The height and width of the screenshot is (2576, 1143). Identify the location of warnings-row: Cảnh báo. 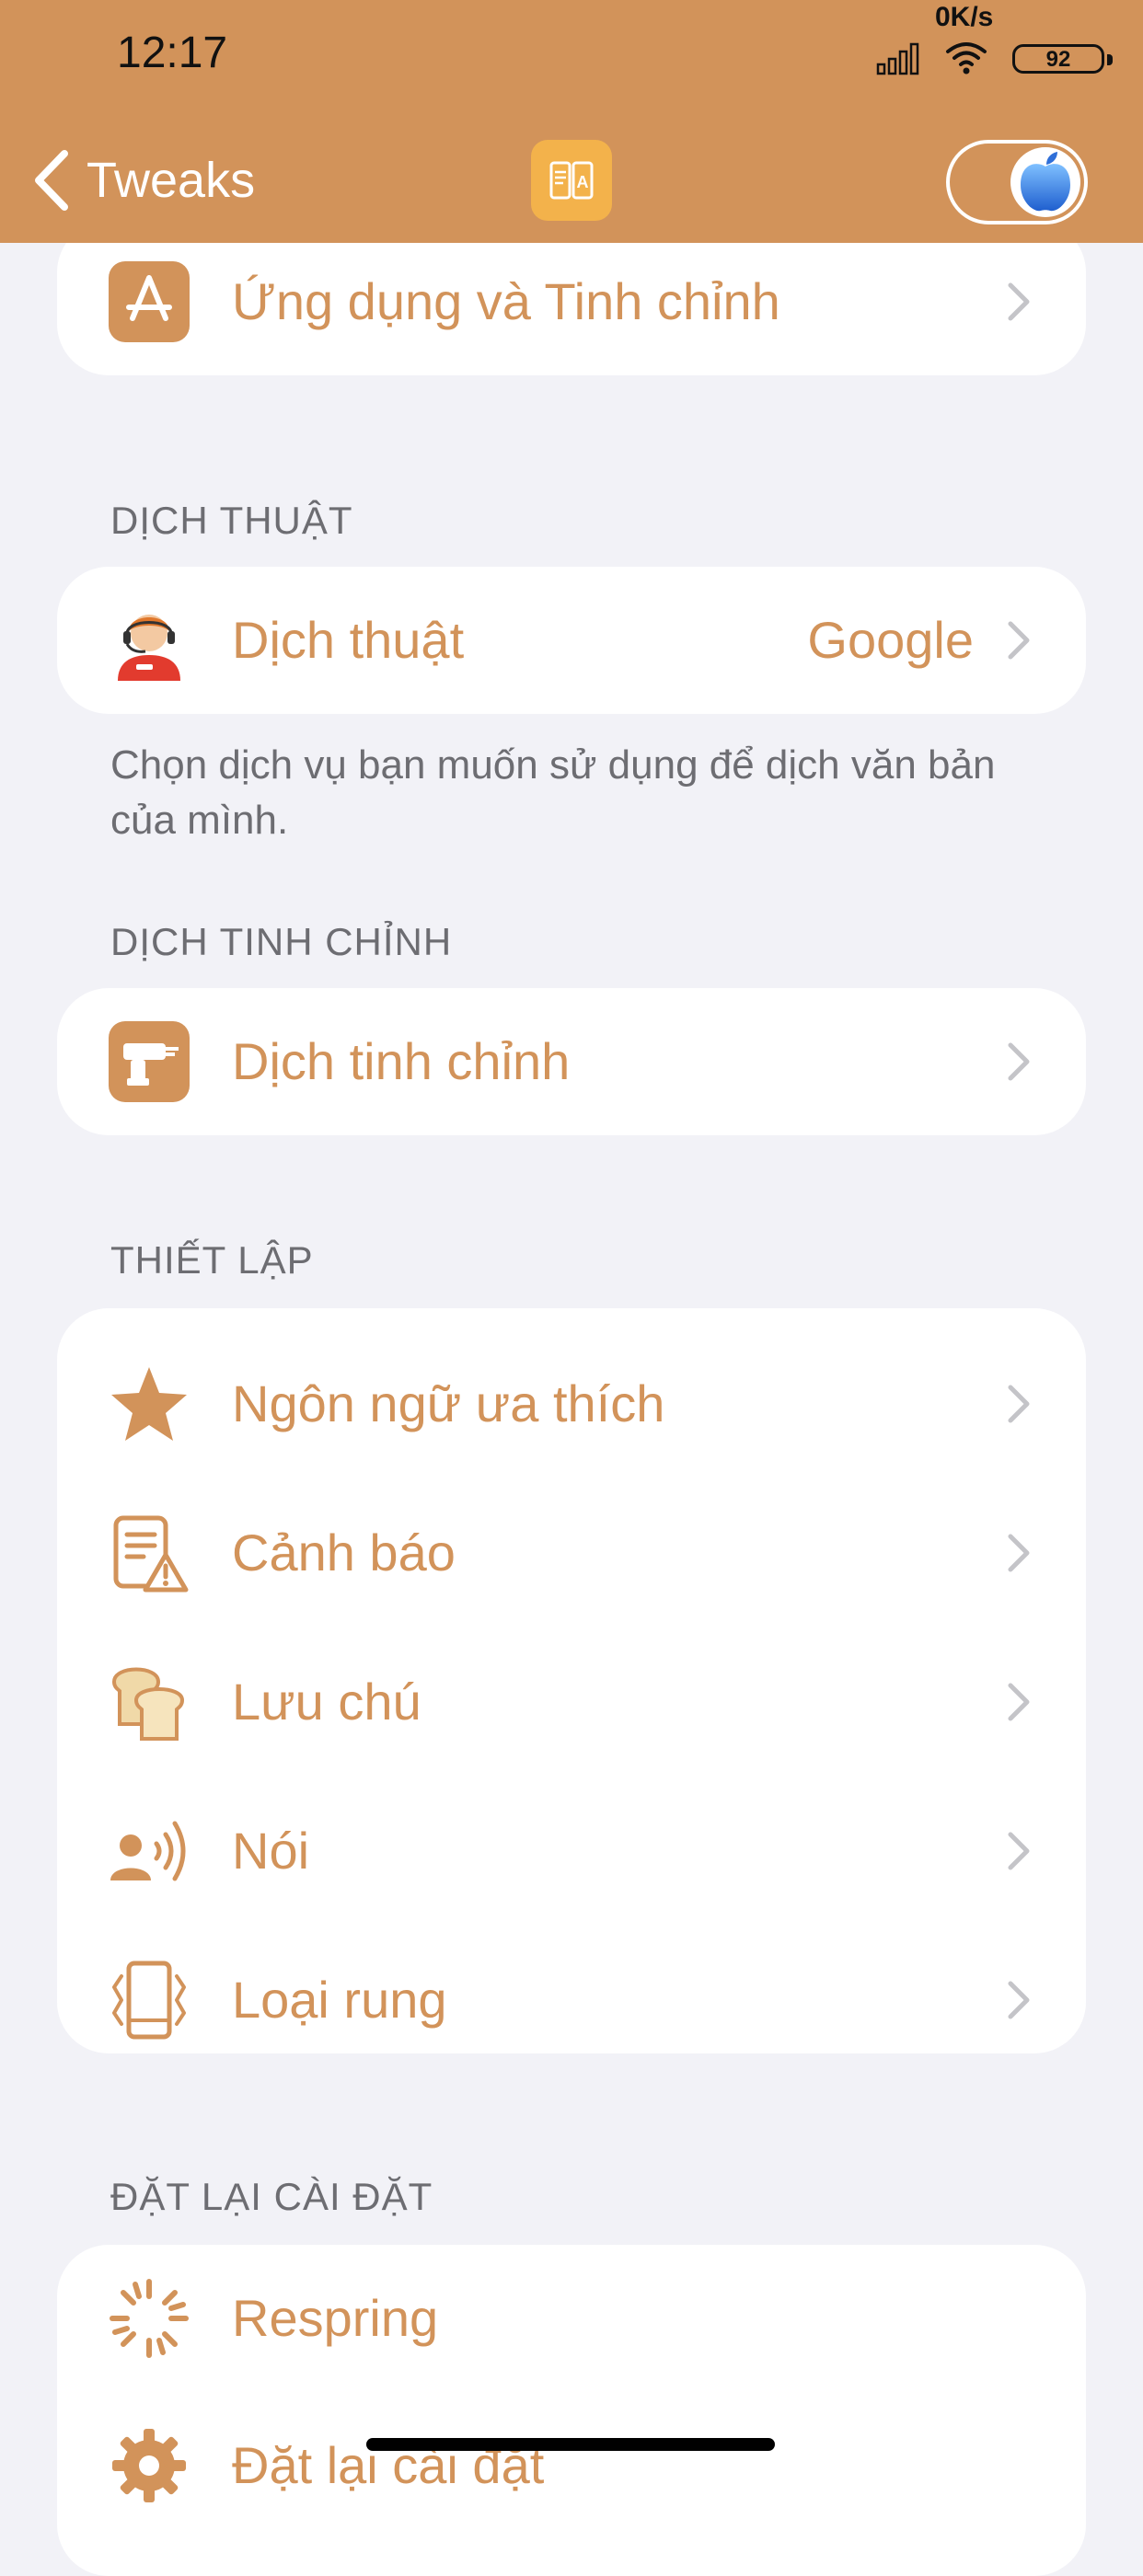
(571, 1553).